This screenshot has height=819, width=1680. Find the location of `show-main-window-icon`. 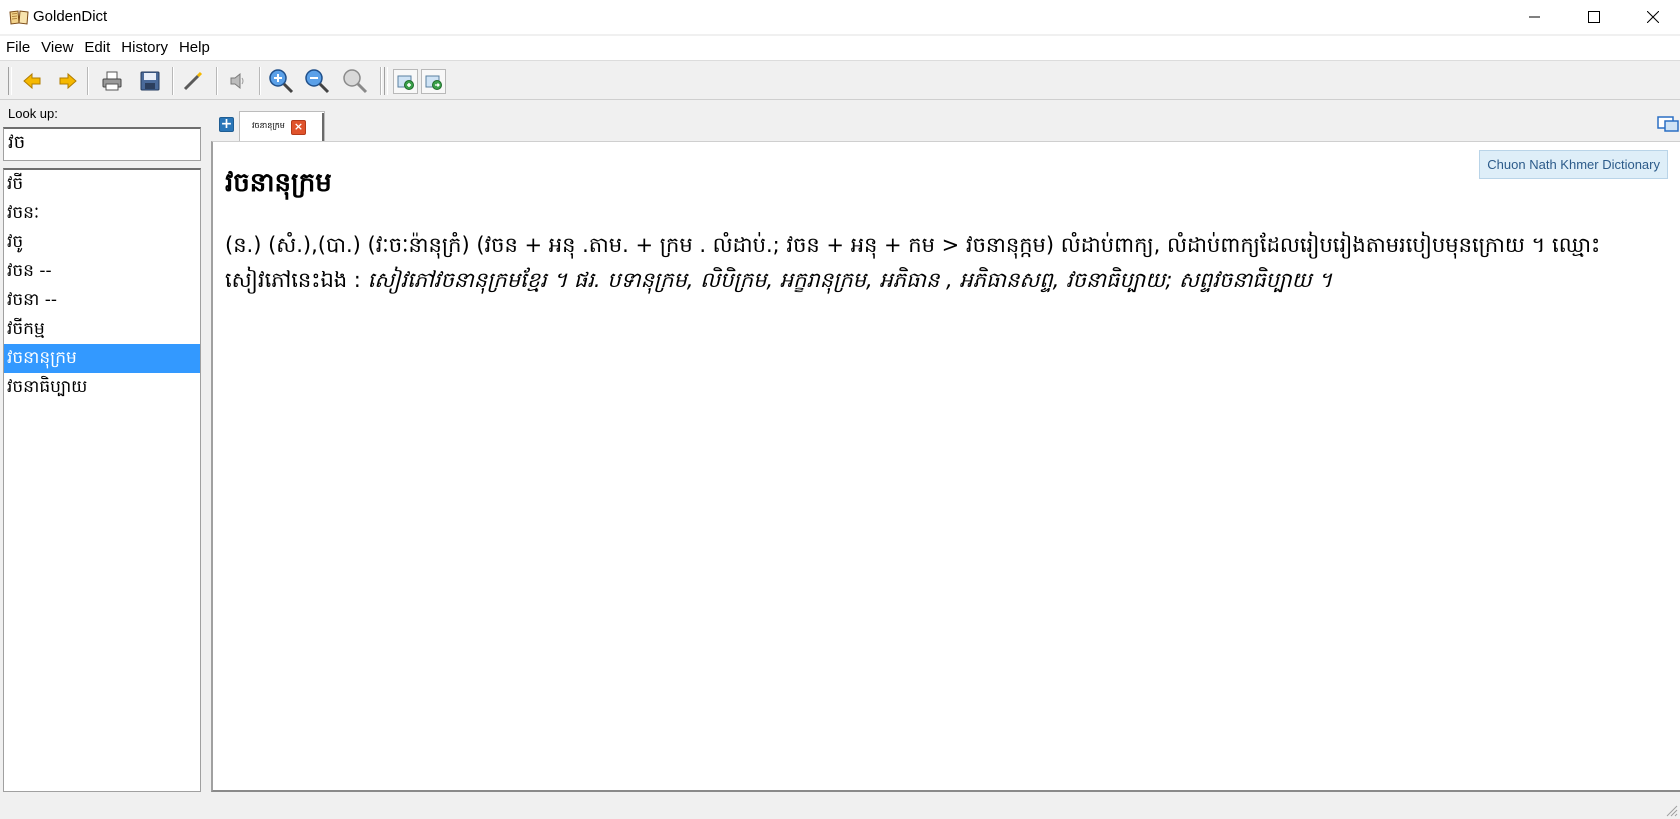

show-main-window-icon is located at coordinates (433, 82).